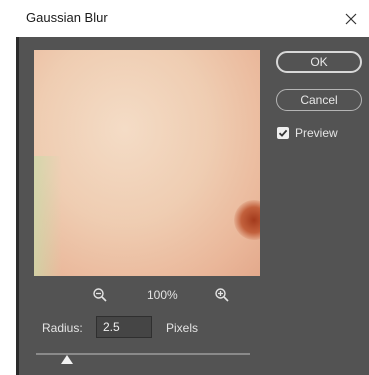 The width and height of the screenshot is (369, 375). I want to click on zoom-out-icon, so click(100, 295).